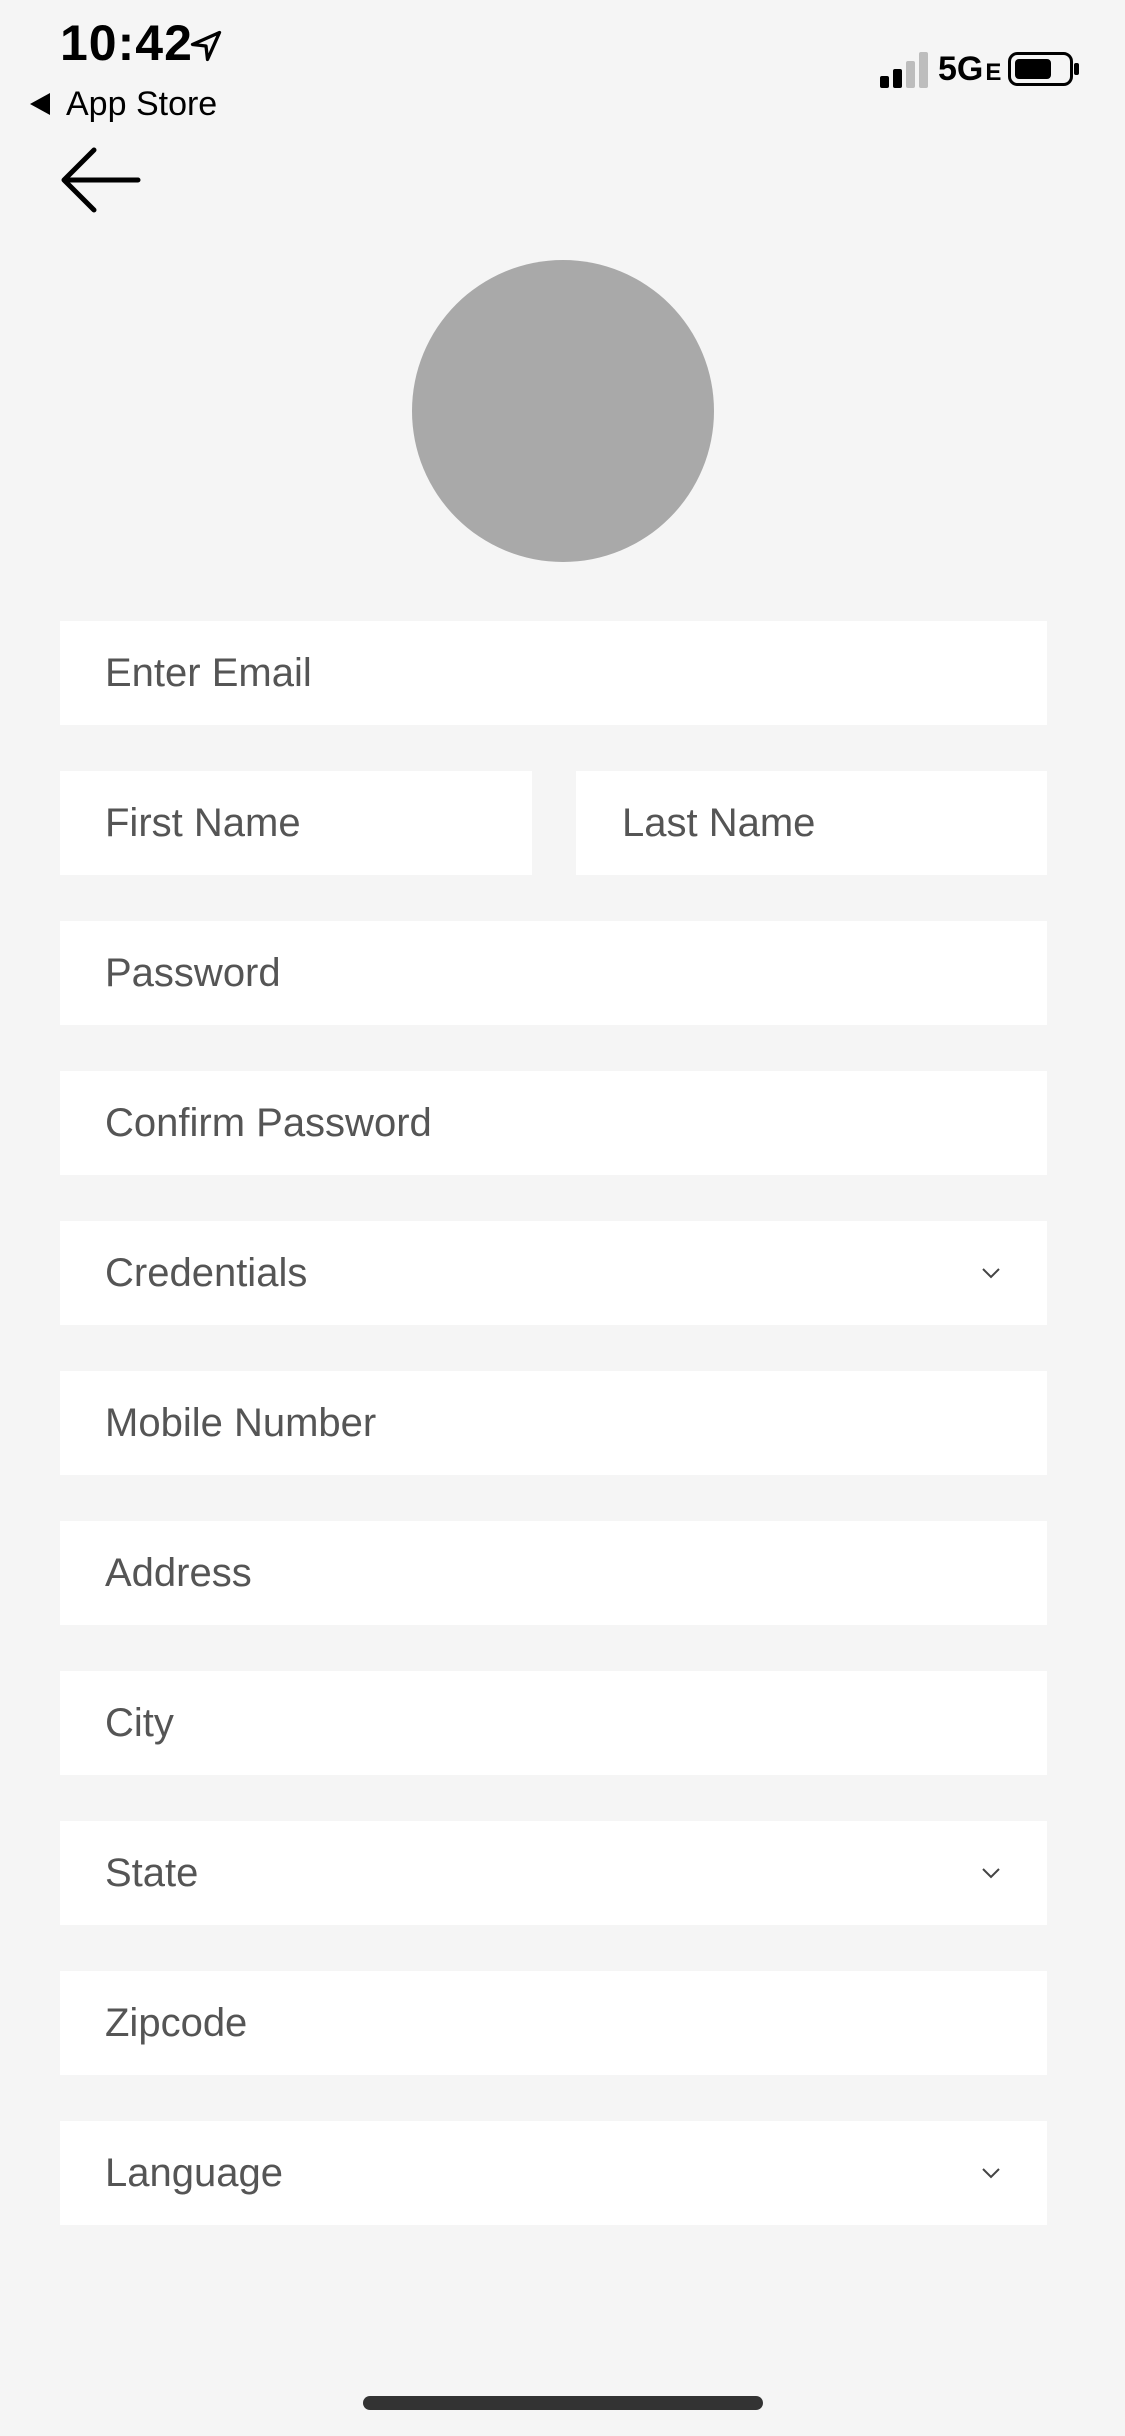 The height and width of the screenshot is (2436, 1125). I want to click on last-name-field: Last Name, so click(811, 823).